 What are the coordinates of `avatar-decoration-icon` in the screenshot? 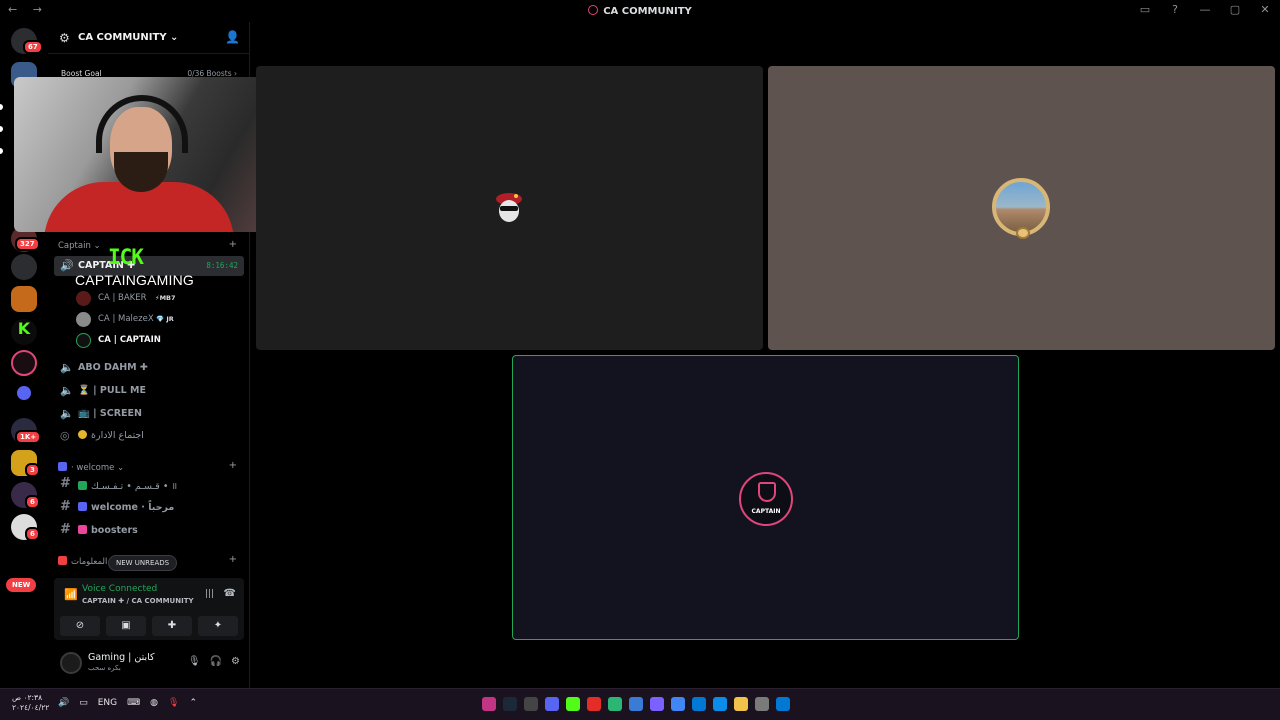 It's located at (1023, 233).